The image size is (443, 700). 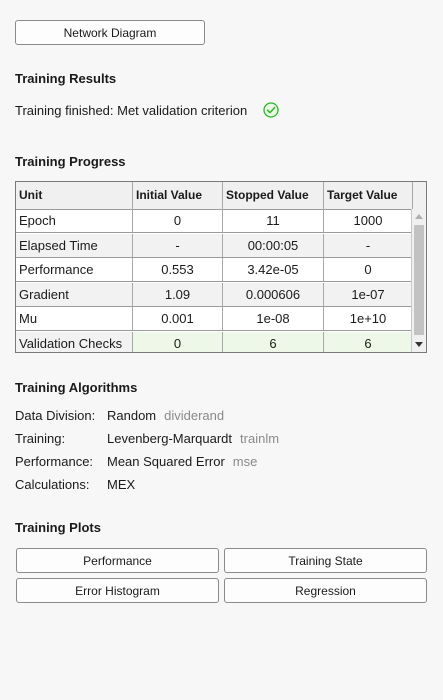 I want to click on cell-unit: Performance, so click(x=74, y=269).